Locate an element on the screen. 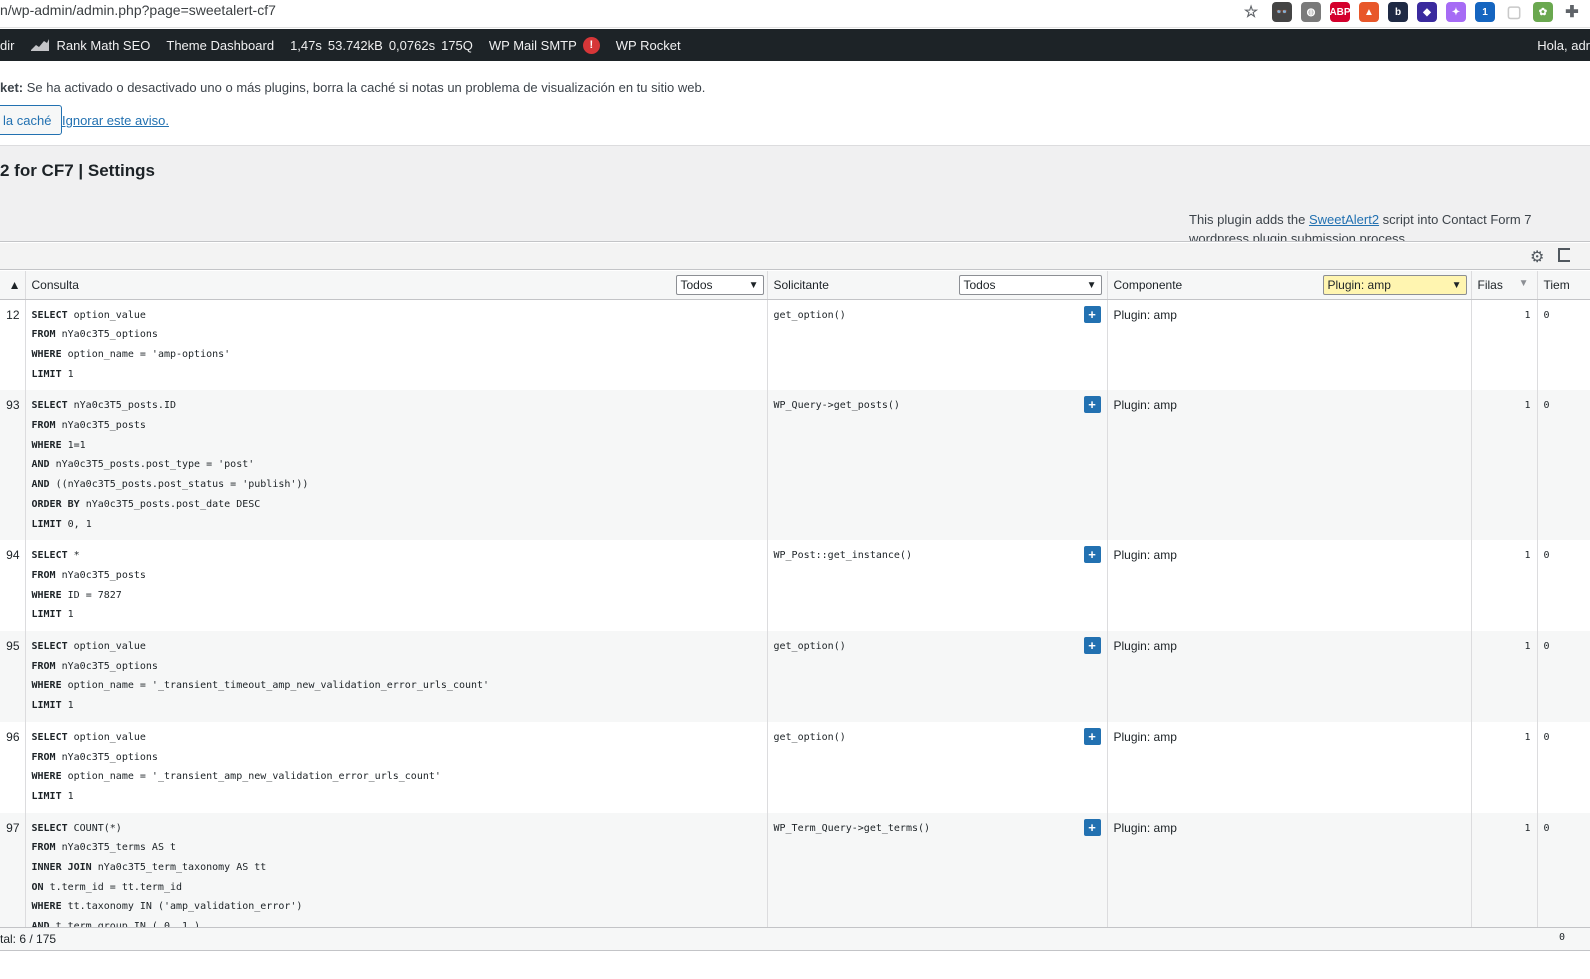 This screenshot has height=979, width=1590. glasses-extension-icon: 👓 is located at coordinates (1282, 12).